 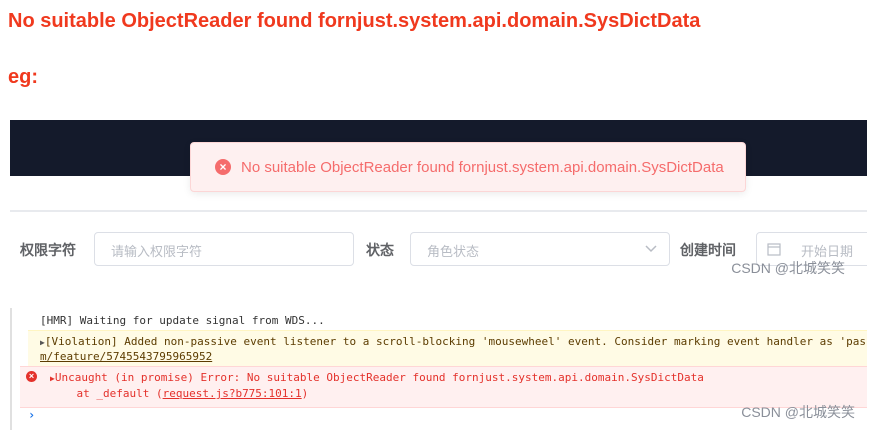 I want to click on chevron-down-icon, so click(x=651, y=249).